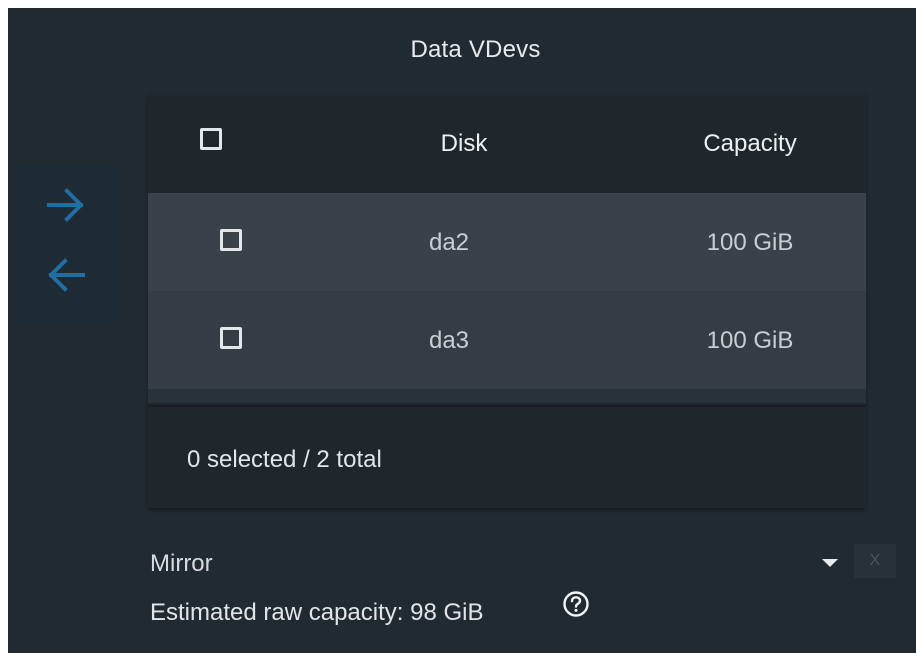 This screenshot has width=916, height=653. I want to click on arrow-left-icon, so click(66, 275).